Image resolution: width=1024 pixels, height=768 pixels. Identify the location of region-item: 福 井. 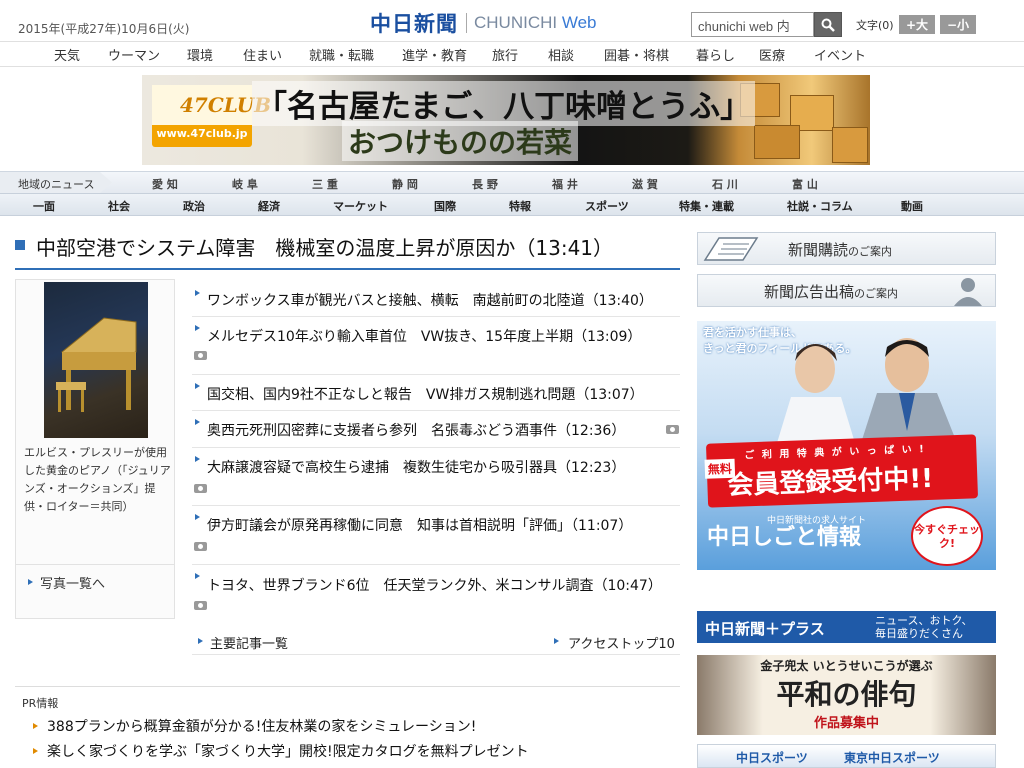
(565, 184).